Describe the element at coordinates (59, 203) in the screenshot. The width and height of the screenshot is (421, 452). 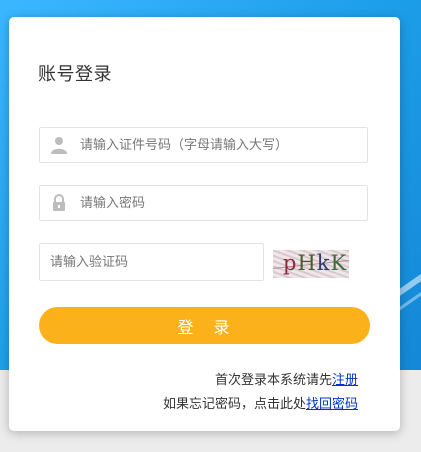
I see `lock-icon` at that location.